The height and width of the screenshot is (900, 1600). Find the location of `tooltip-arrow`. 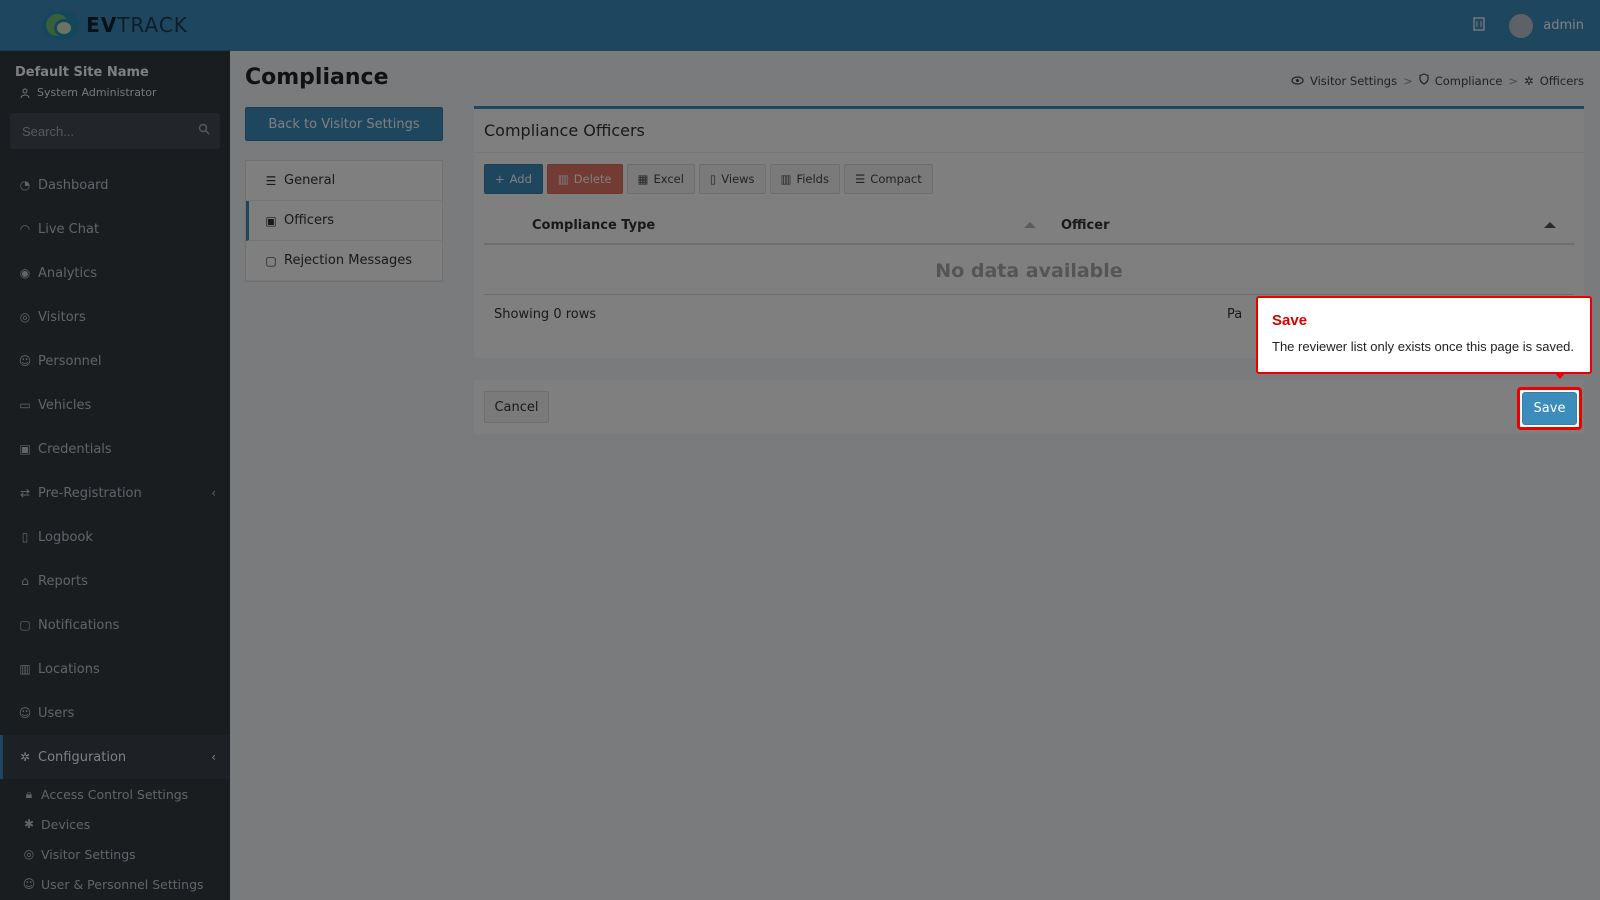

tooltip-arrow is located at coordinates (1560, 375).